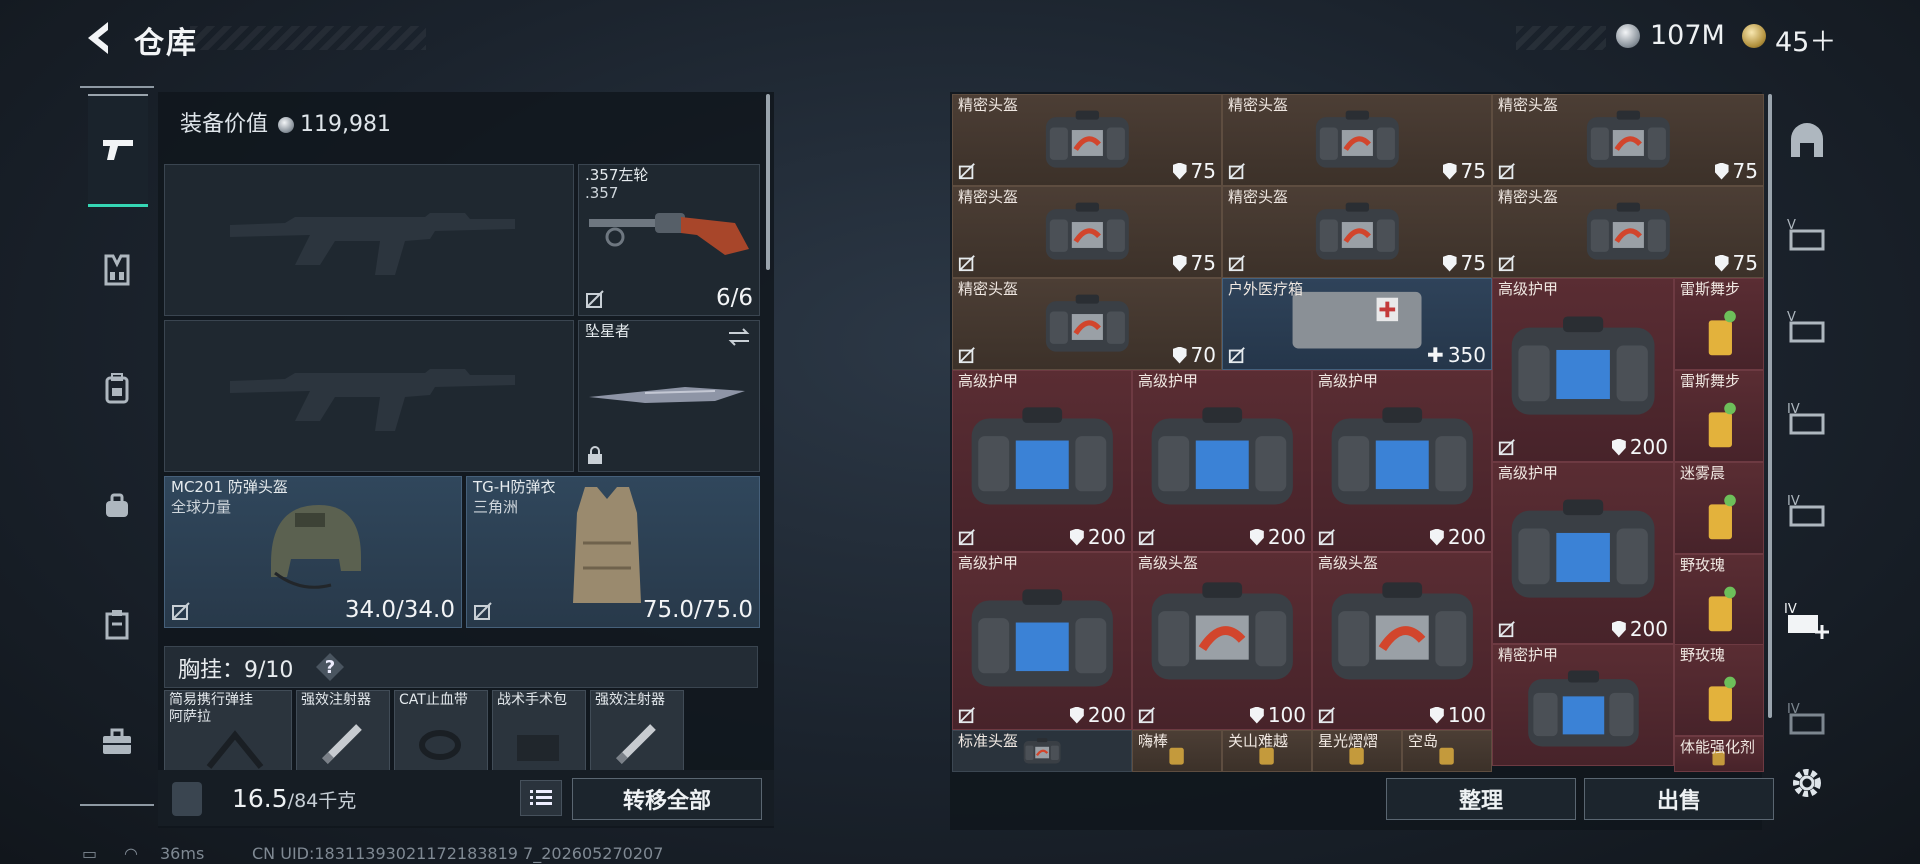 This screenshot has width=1920, height=864. Describe the element at coordinates (1736, 263) in the screenshot. I see `stash-item-value: 75` at that location.